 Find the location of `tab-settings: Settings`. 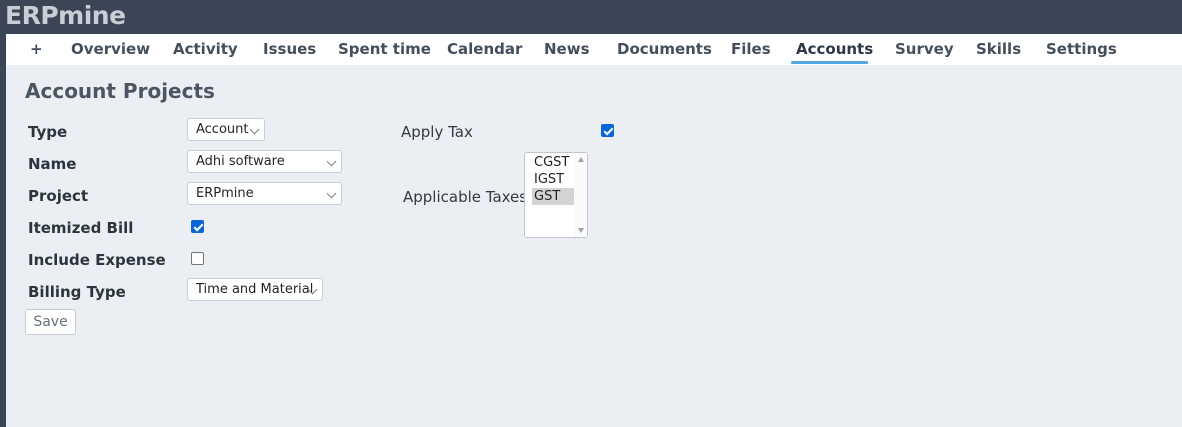

tab-settings: Settings is located at coordinates (1081, 49).